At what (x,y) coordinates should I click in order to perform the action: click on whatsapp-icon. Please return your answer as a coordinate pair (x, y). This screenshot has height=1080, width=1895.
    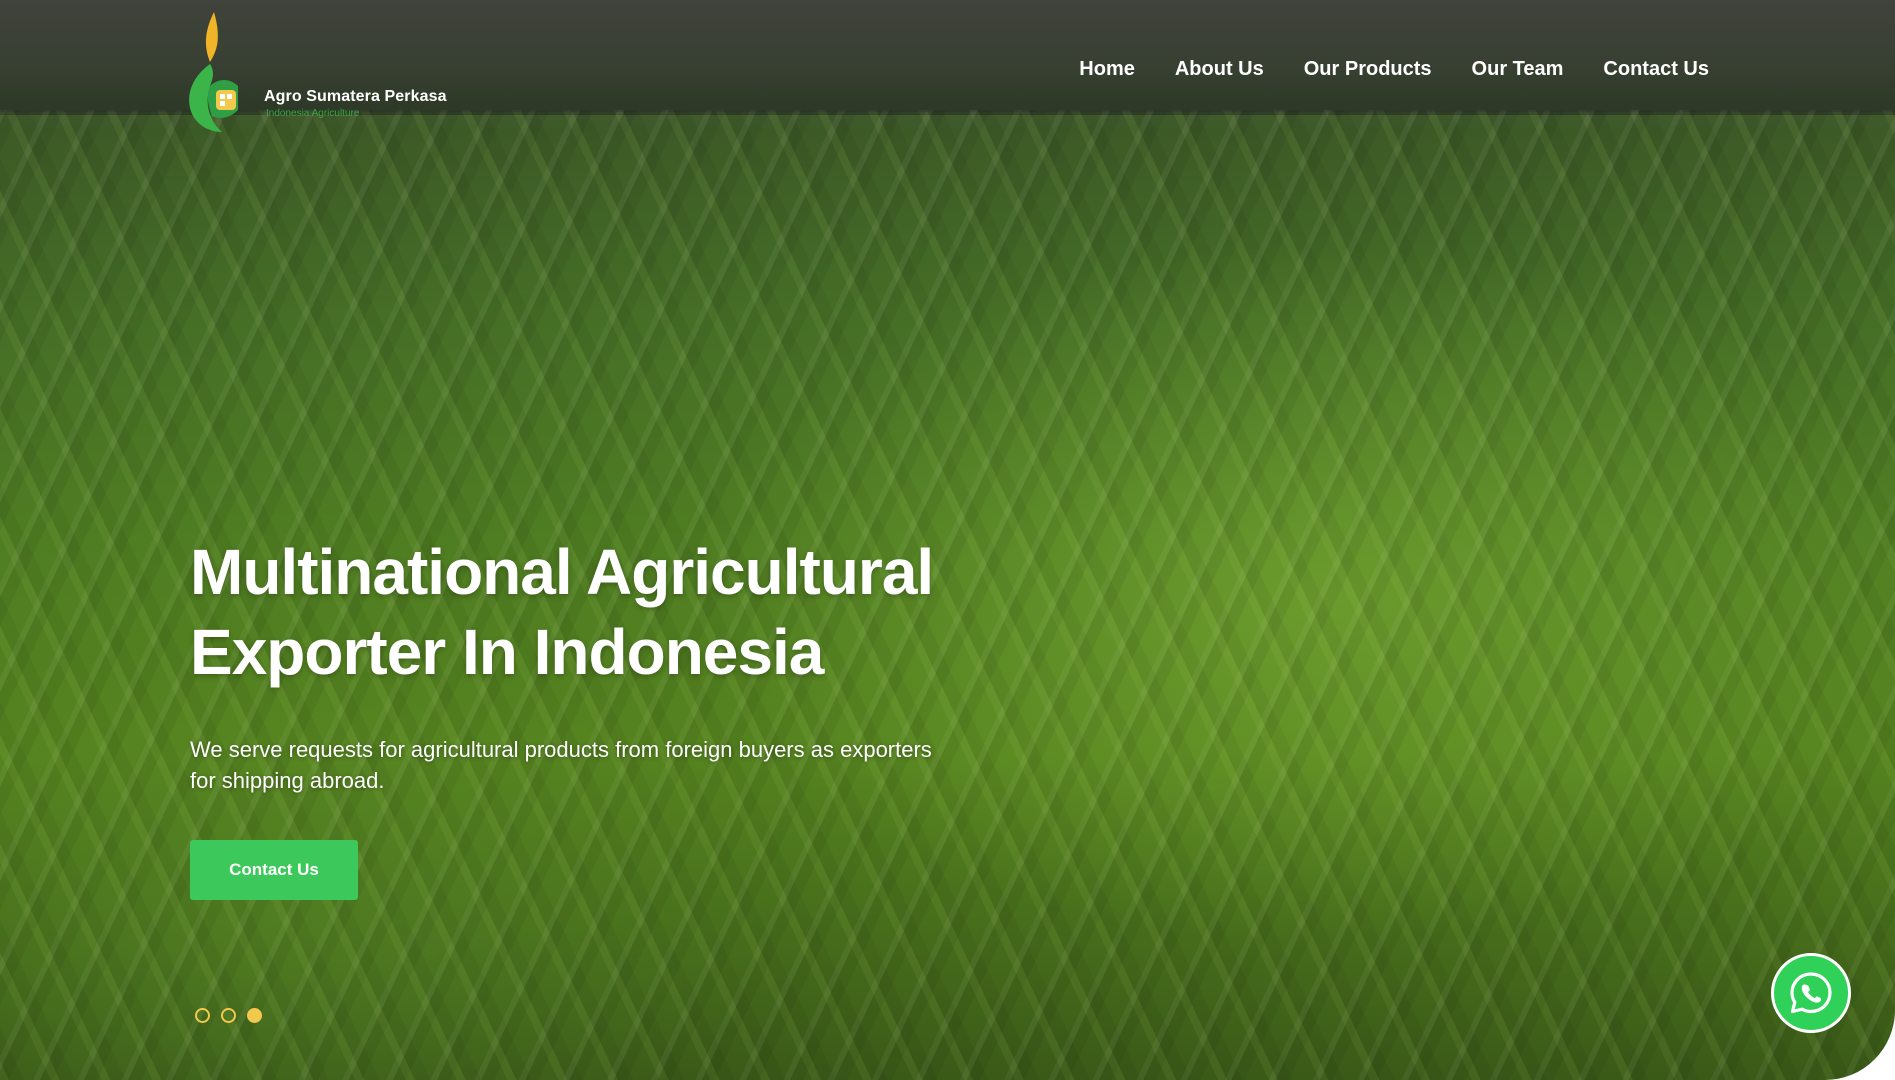
    Looking at the image, I should click on (1811, 993).